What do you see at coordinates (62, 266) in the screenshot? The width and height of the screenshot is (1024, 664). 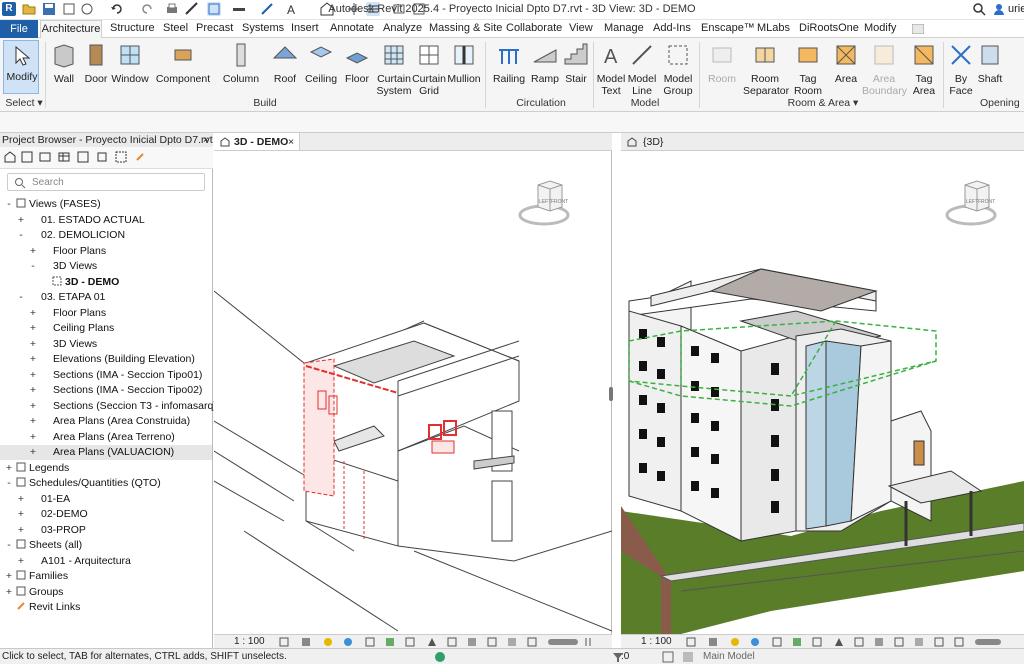 I see `tree-item: - 3D Views` at bounding box center [62, 266].